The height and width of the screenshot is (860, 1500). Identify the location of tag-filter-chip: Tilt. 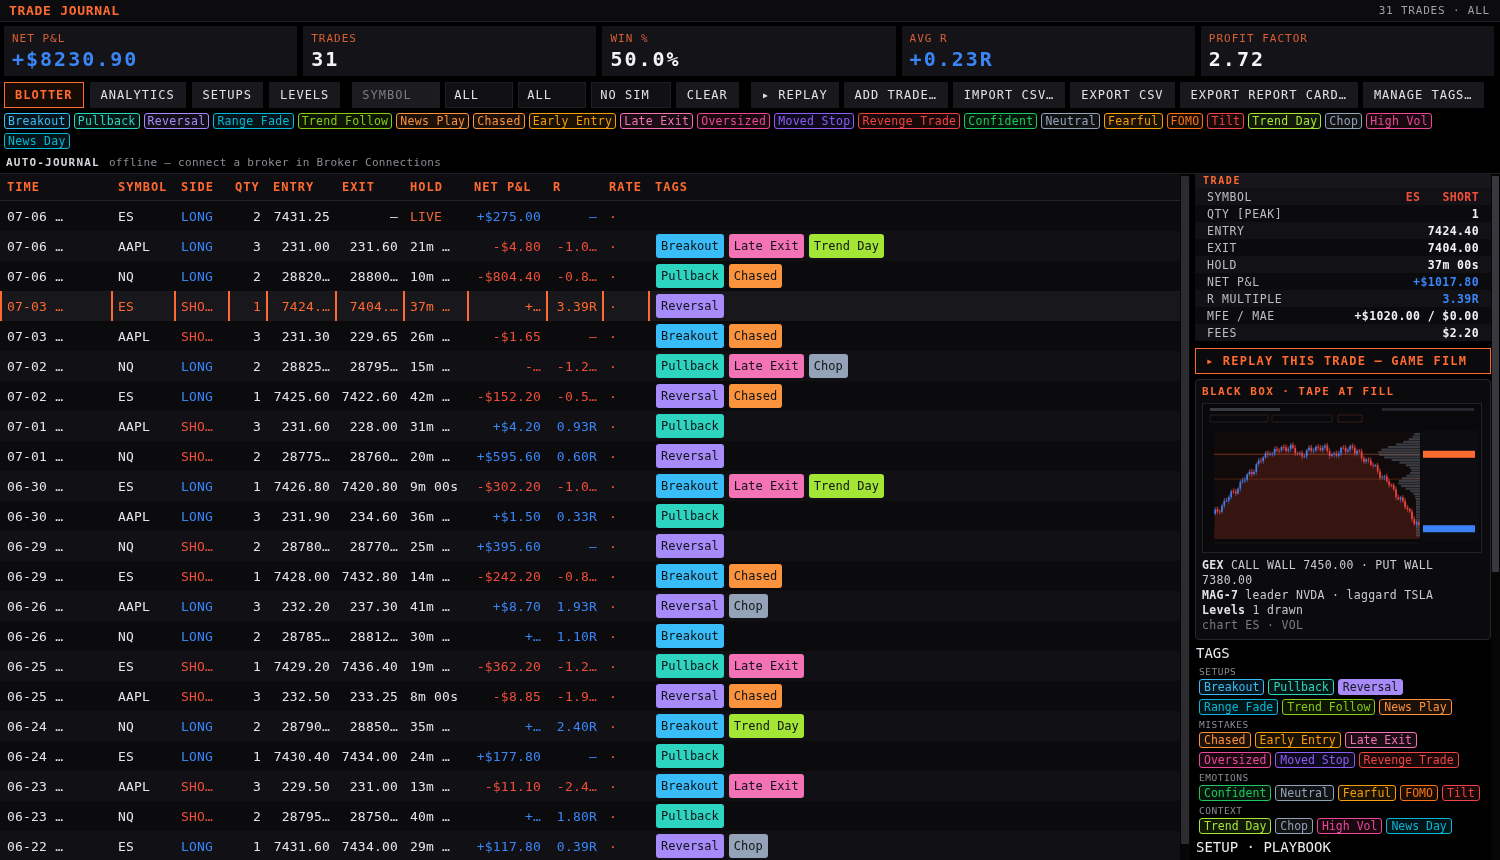
(1226, 121).